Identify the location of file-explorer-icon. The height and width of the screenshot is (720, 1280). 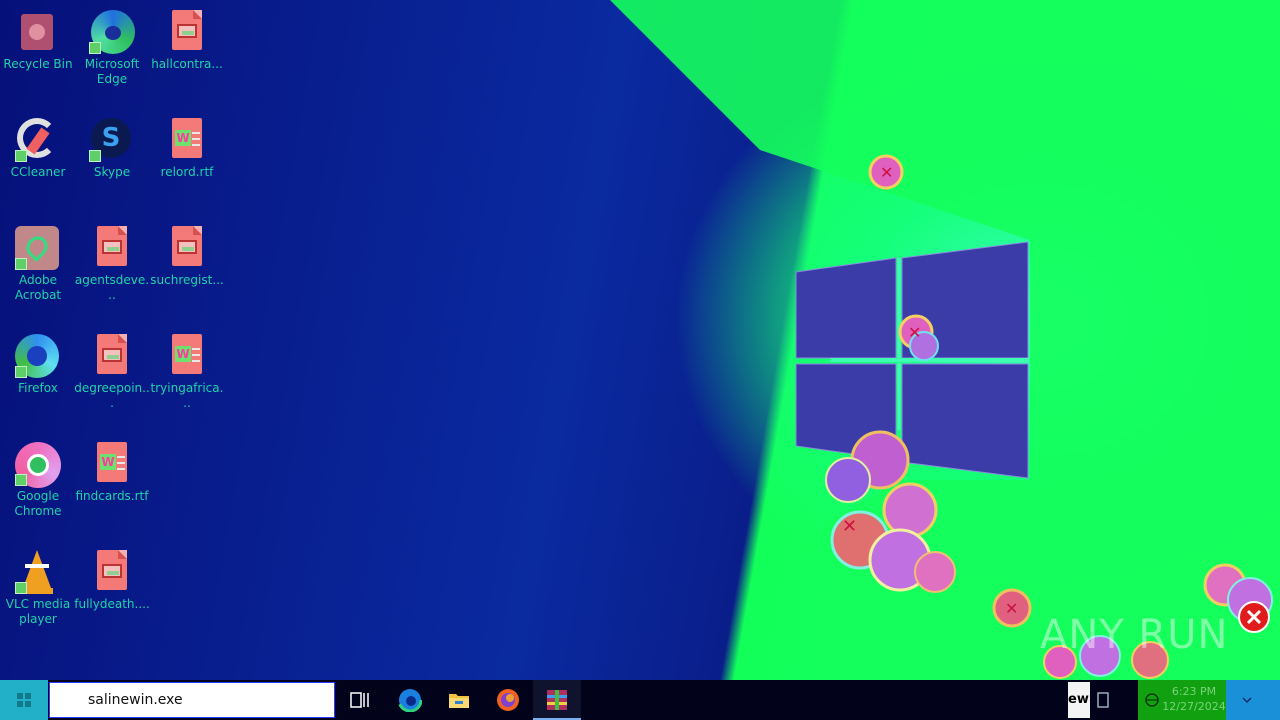
(459, 701).